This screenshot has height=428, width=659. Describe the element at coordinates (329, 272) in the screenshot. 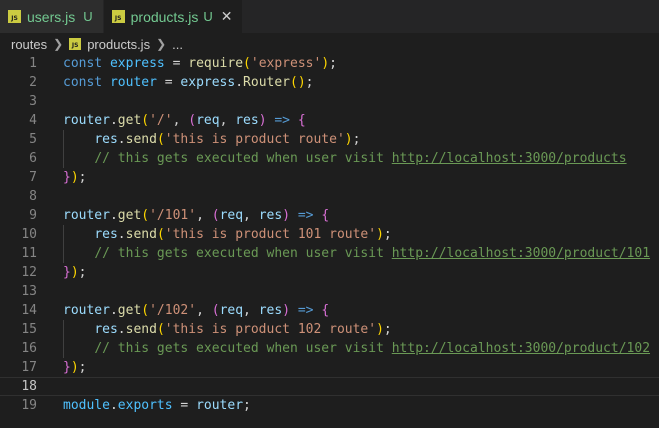

I see `code-line: 12});` at that location.